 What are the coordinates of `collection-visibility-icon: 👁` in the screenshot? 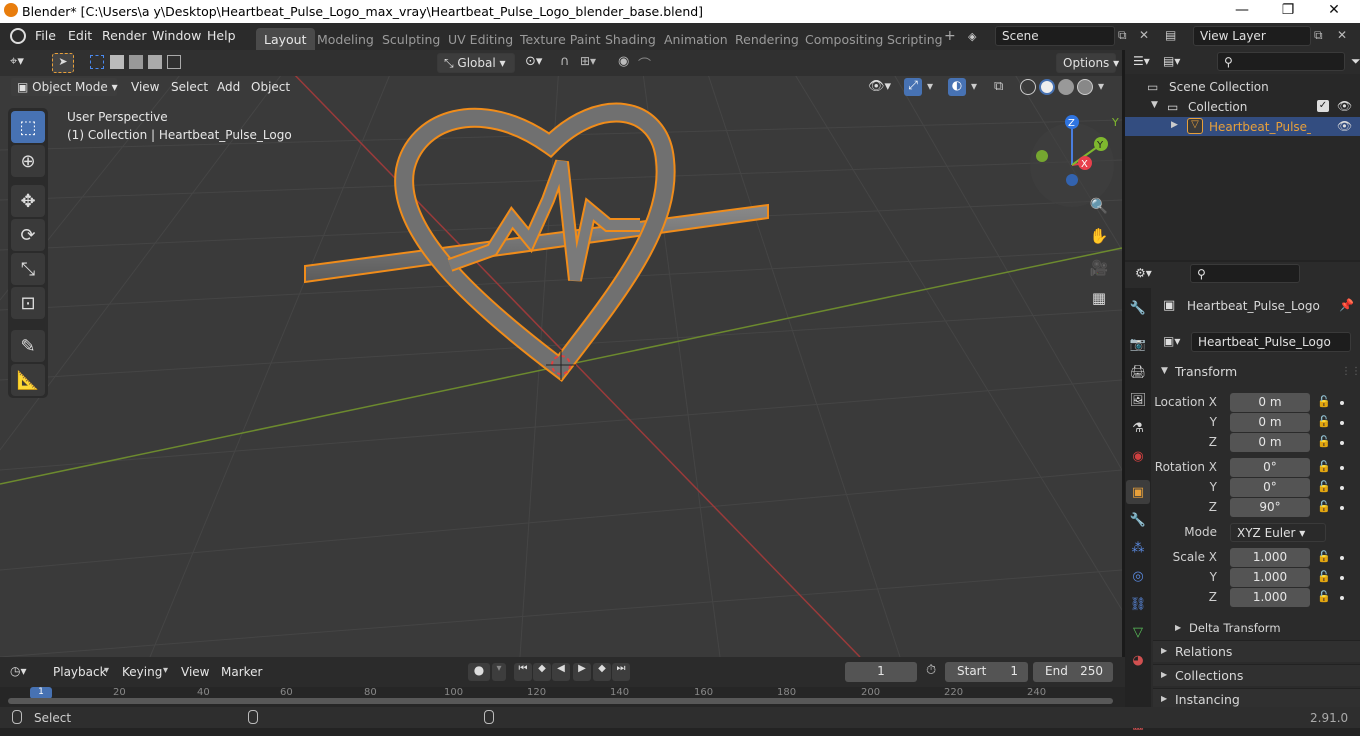 It's located at (1344, 106).